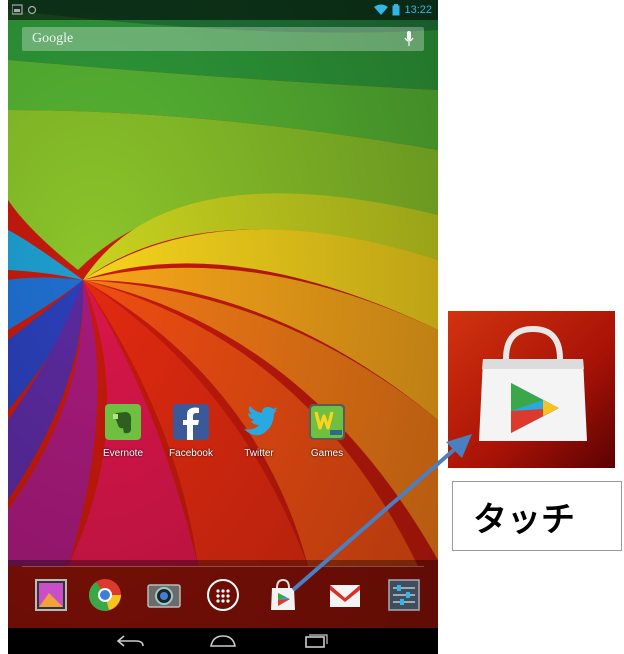 Image resolution: width=624 pixels, height=654 pixels. Describe the element at coordinates (259, 453) in the screenshot. I see `app-label: Twitter` at that location.